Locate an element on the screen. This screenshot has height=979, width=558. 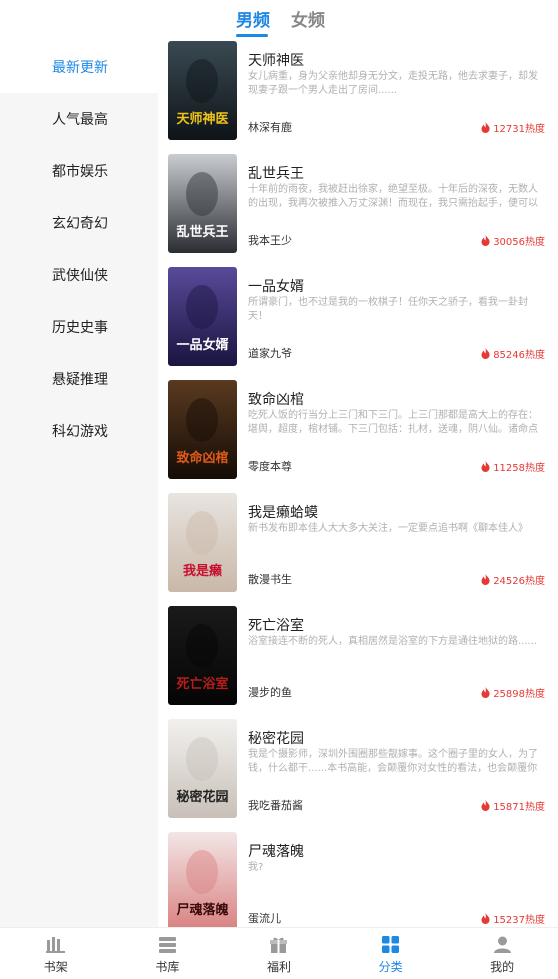
sidebar-item-urban: 都市娱乐 is located at coordinates (79, 171).